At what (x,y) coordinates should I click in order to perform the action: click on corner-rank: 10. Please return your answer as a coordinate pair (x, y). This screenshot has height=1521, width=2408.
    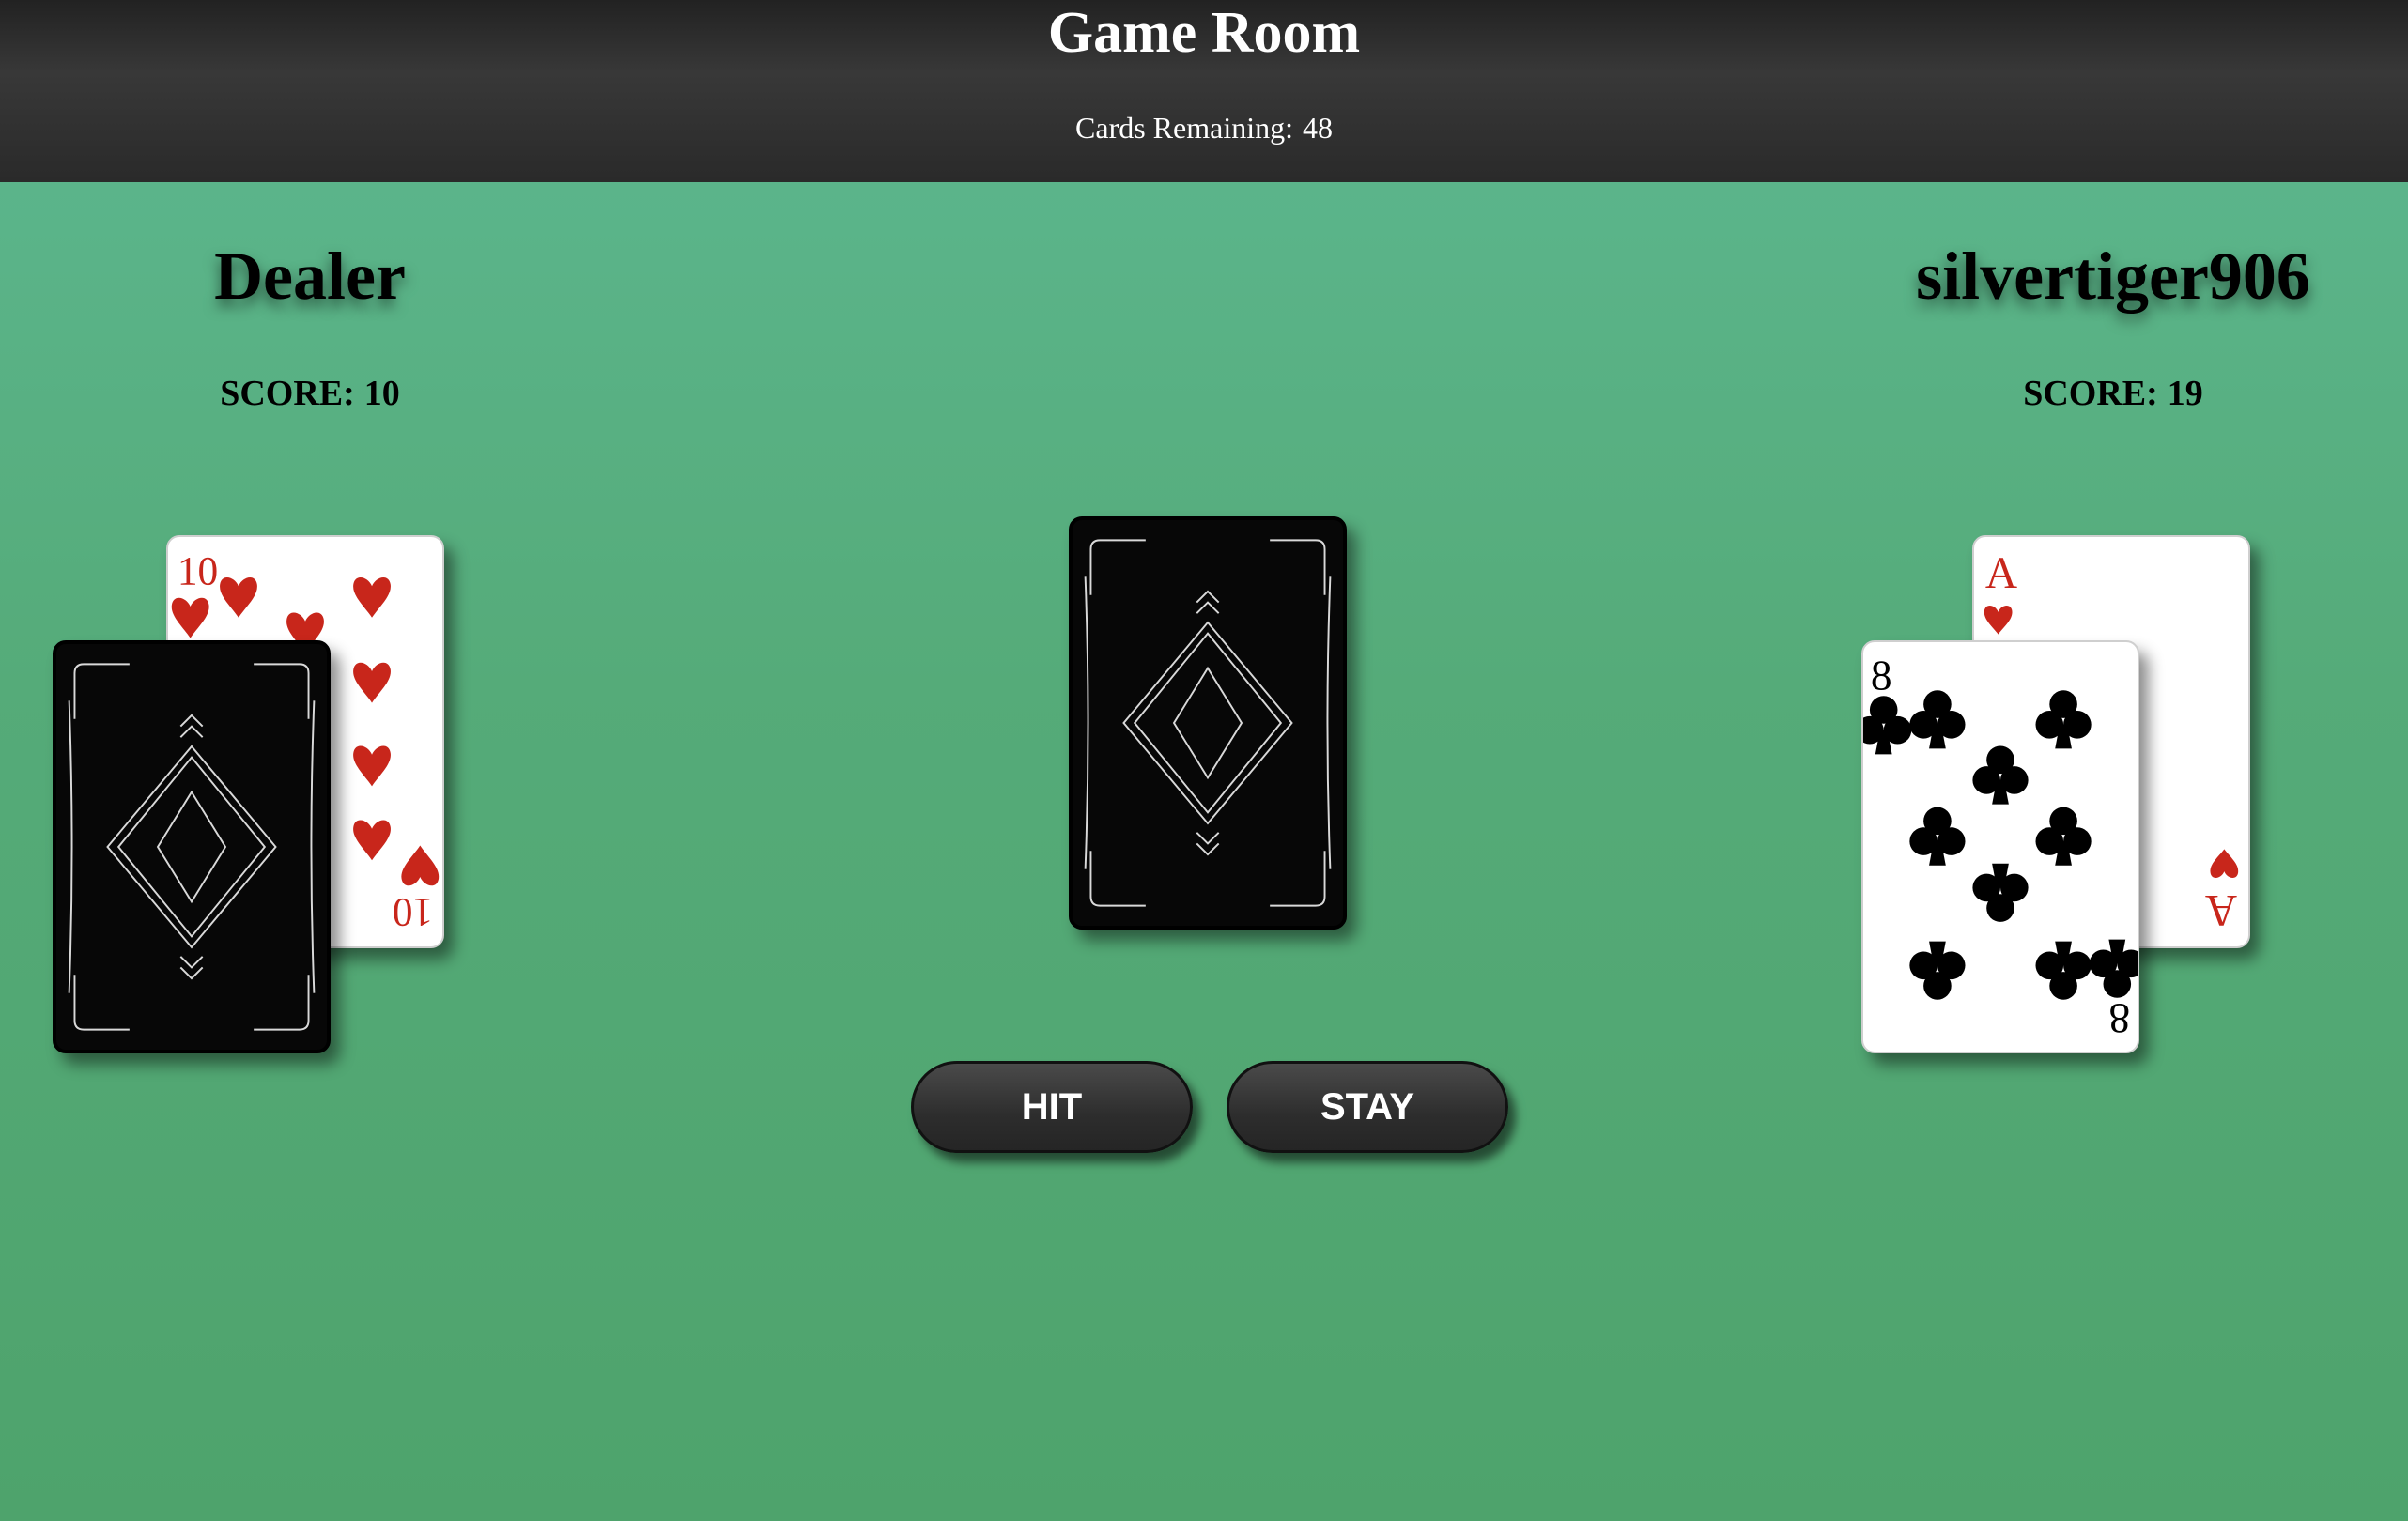
    Looking at the image, I should click on (198, 570).